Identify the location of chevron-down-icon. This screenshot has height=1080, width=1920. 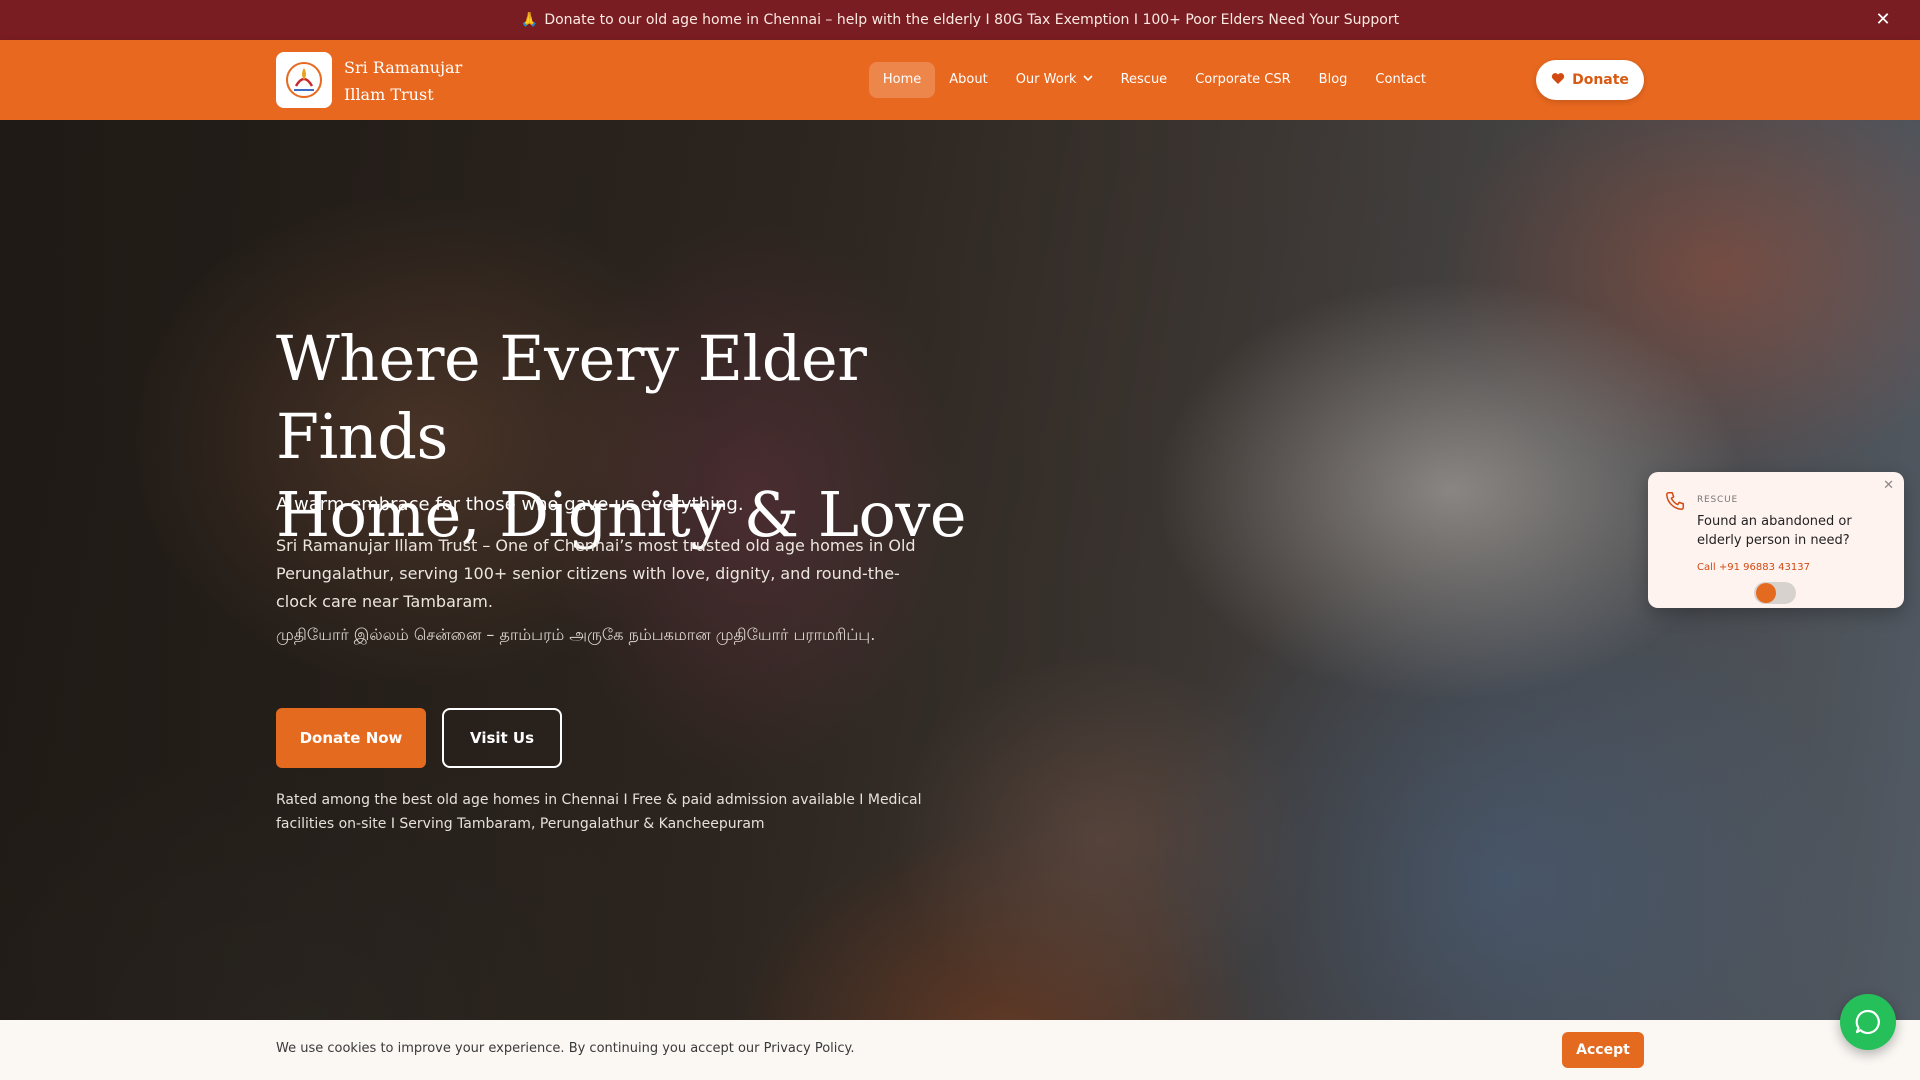
(1088, 80).